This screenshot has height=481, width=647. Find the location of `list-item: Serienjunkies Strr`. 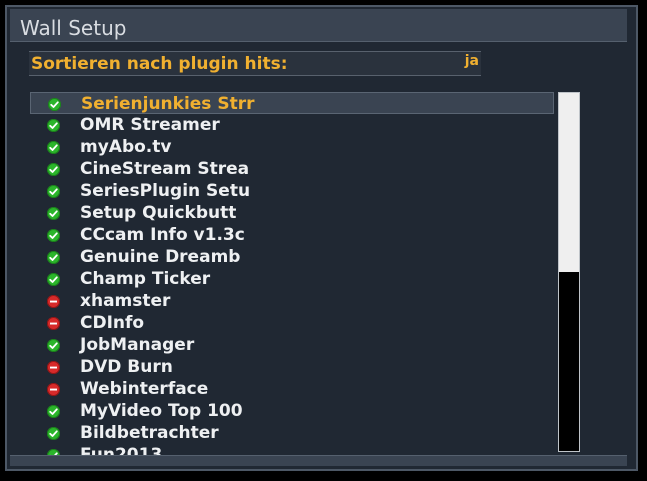

list-item: Serienjunkies Strr is located at coordinates (292, 103).